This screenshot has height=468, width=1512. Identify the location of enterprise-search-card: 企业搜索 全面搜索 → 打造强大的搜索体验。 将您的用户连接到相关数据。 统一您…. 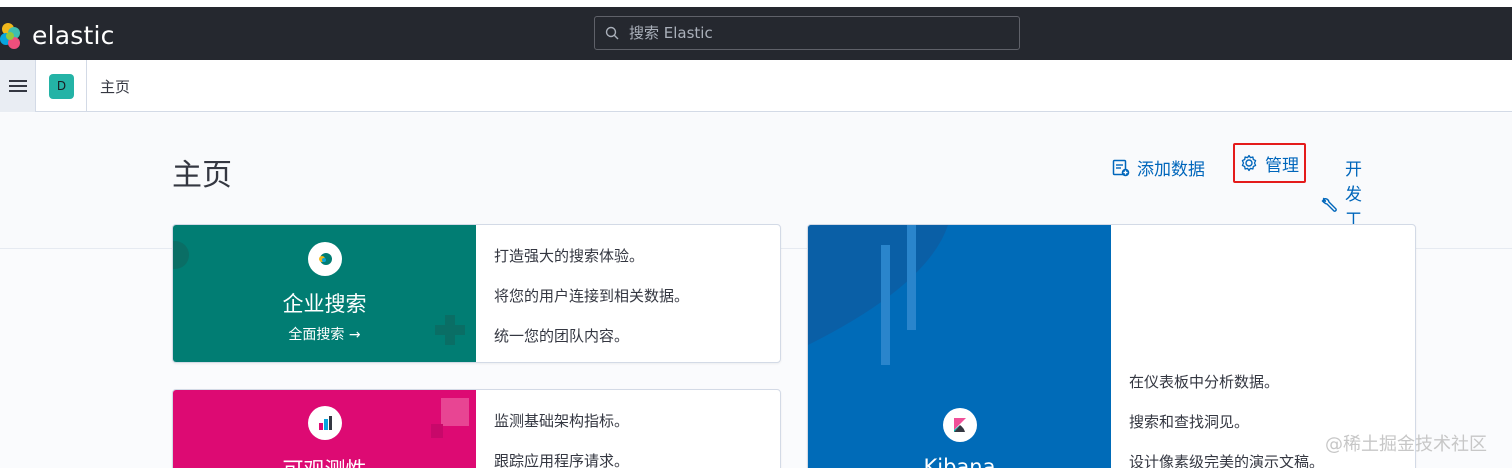
(476, 293).